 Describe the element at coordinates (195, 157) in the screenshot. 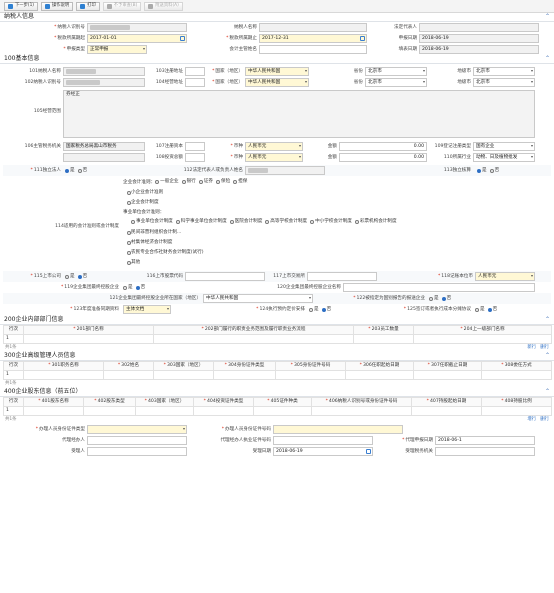

I see `f108-field` at that location.